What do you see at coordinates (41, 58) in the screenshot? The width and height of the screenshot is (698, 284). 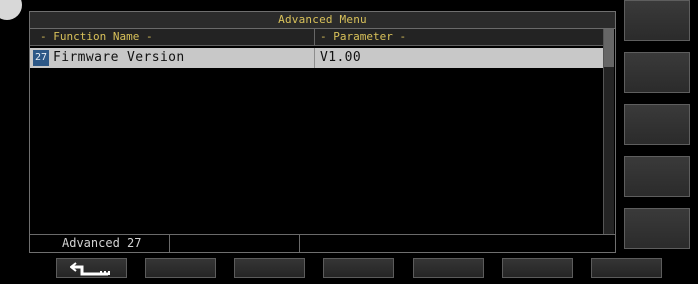 I see `row-index-badge: 27` at bounding box center [41, 58].